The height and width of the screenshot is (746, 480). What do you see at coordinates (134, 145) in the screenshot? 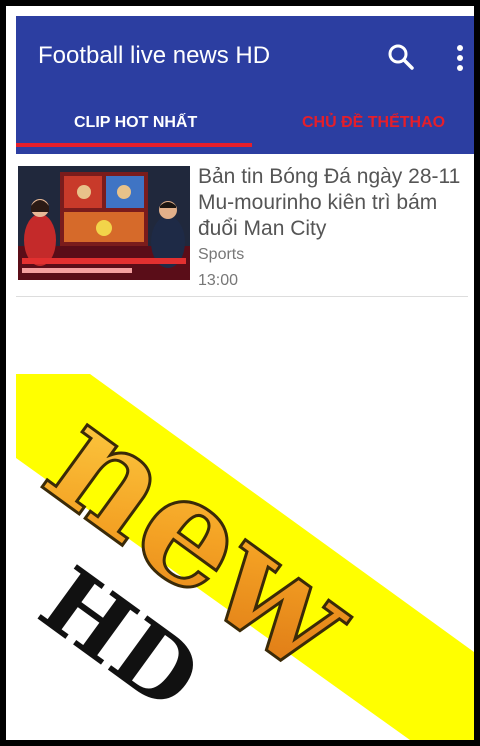
I see `selected-tab-indicator` at bounding box center [134, 145].